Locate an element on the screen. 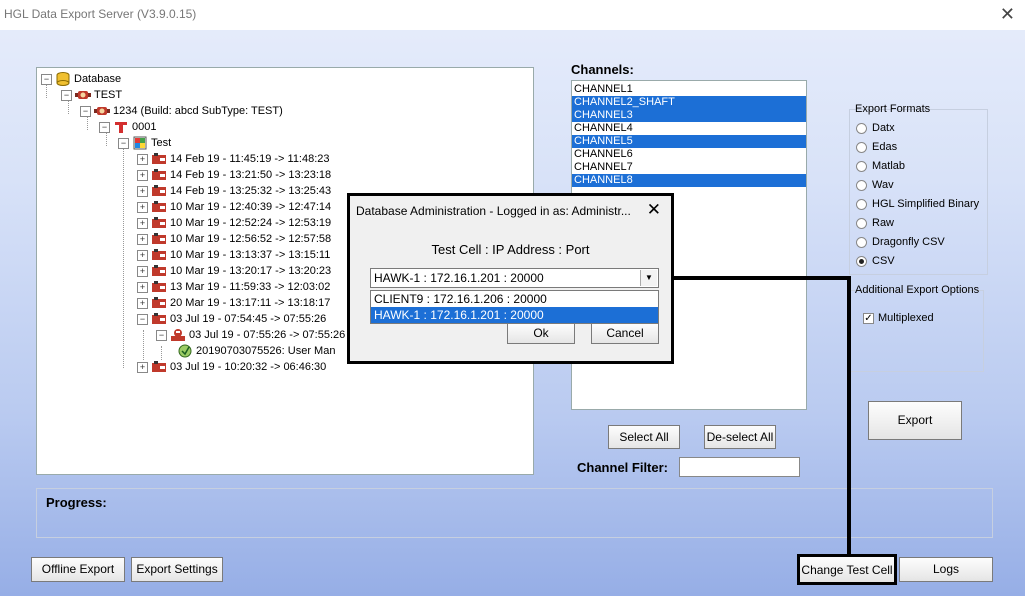 Image resolution: width=1025 pixels, height=596 pixels. tree-label: 14 Feb 19 - 11:45:19 -> 11:48:23 is located at coordinates (250, 159).